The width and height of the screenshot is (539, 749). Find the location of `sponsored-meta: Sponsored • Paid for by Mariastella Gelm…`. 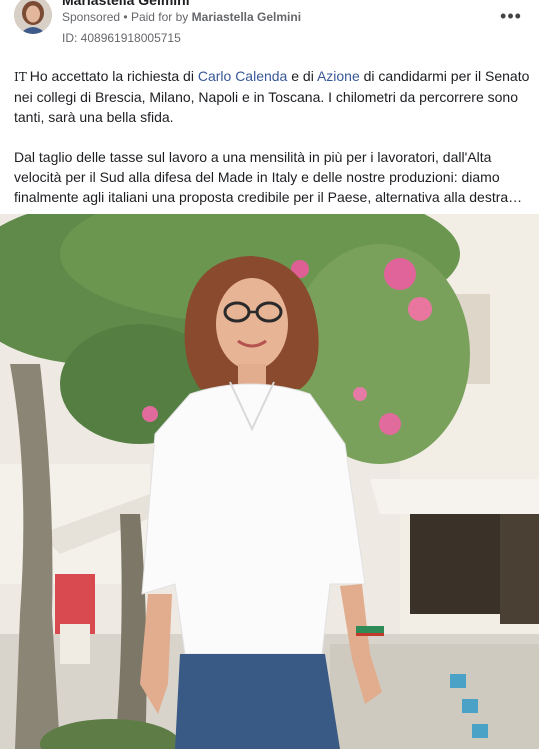

sponsored-meta: Sponsored • Paid for by Mariastella Gelm… is located at coordinates (181, 17).